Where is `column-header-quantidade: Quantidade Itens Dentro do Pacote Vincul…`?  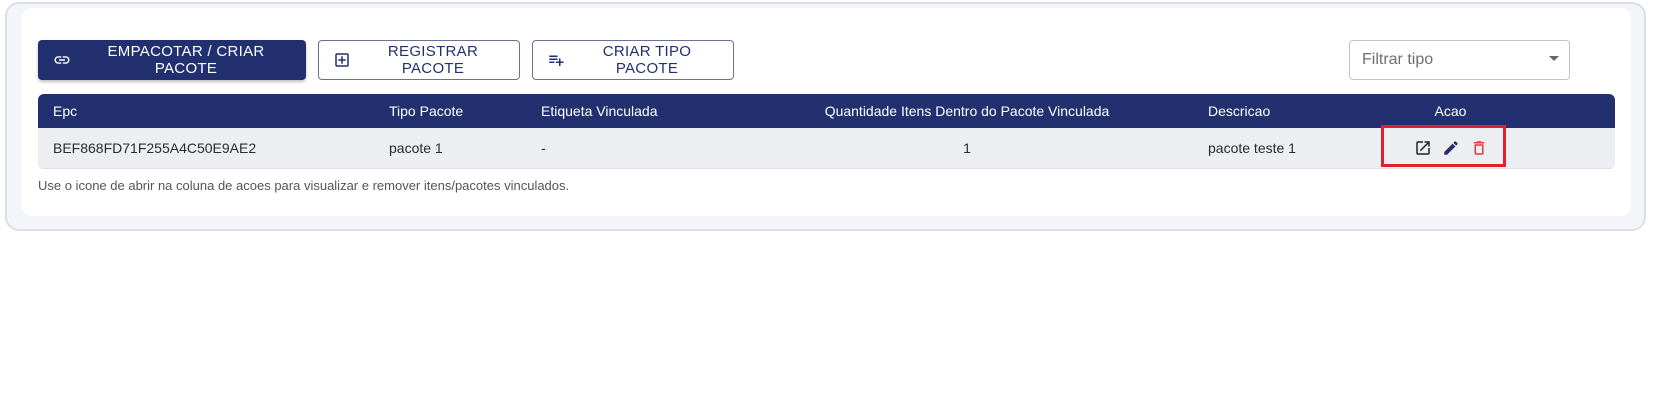 column-header-quantidade: Quantidade Itens Dentro do Pacote Vincul… is located at coordinates (967, 111).